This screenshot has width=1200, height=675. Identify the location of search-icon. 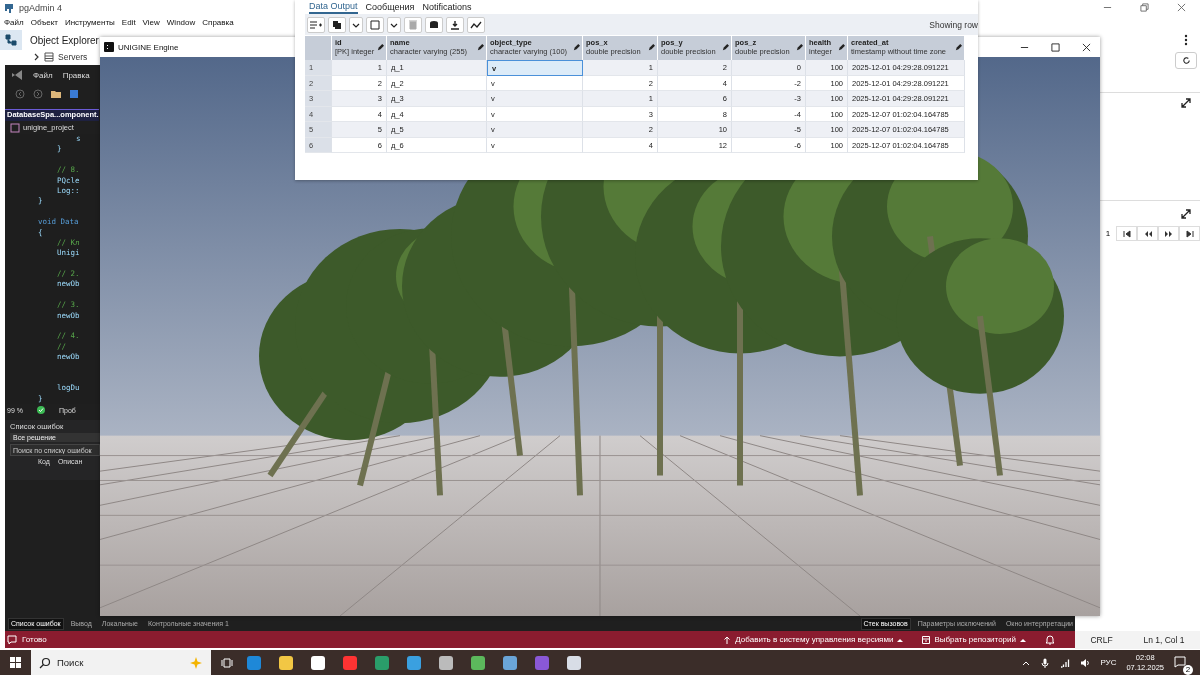
(45, 662).